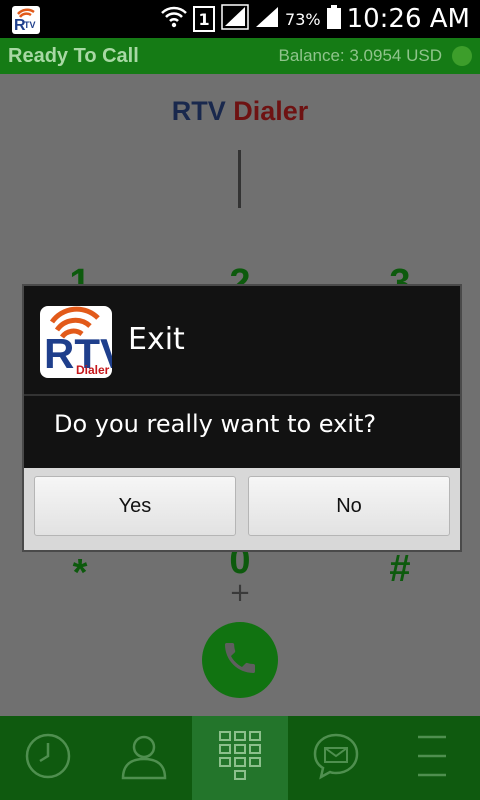 This screenshot has width=480, height=800. I want to click on nav-recents, so click(48, 758).